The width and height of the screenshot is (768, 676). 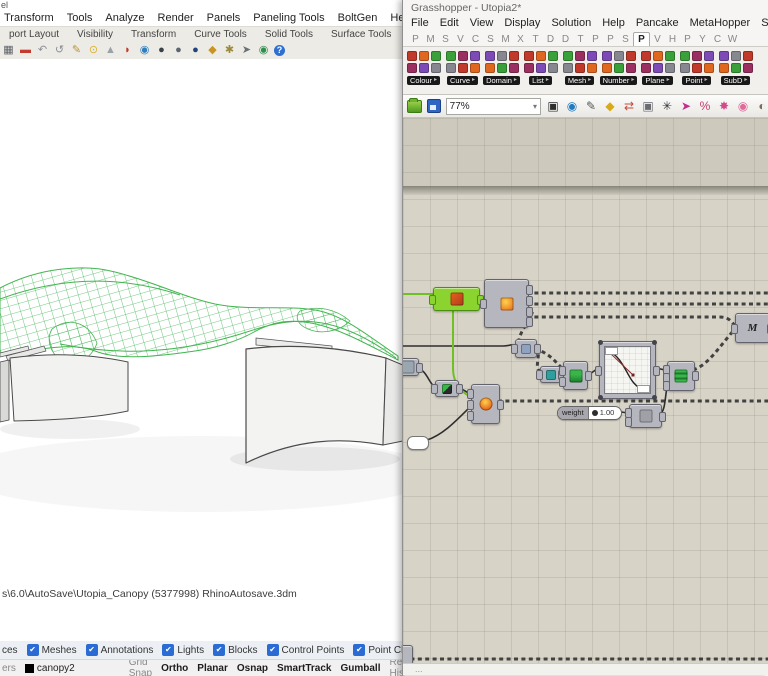 What do you see at coordinates (565, 39) in the screenshot?
I see `gh-tab: D` at bounding box center [565, 39].